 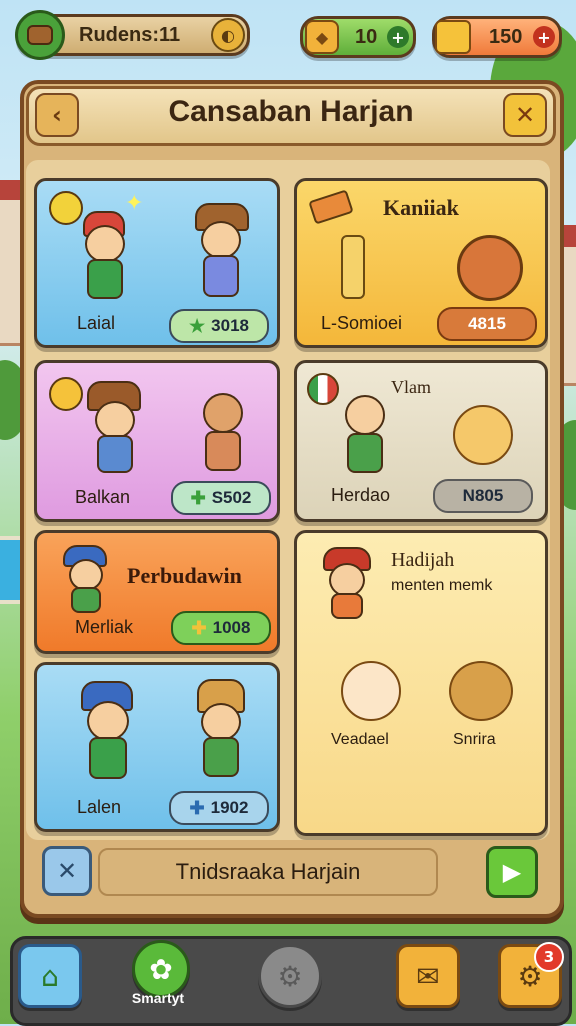 I want to click on add-green-currency-icon: +, so click(x=398, y=37).